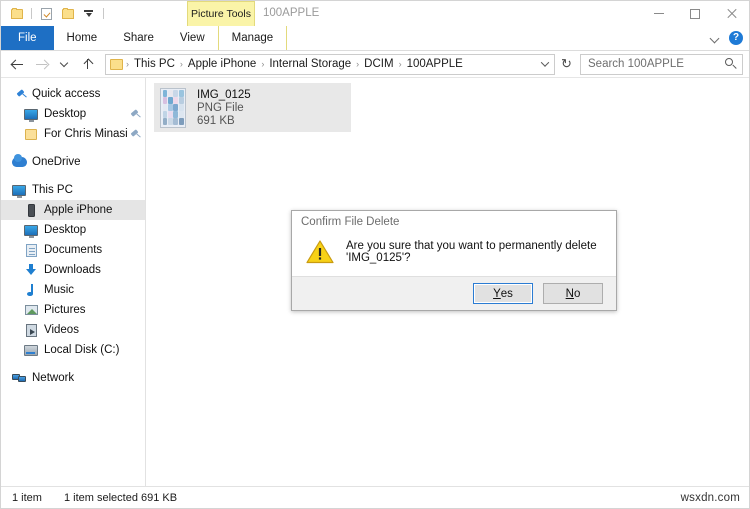 This screenshot has width=750, height=509. What do you see at coordinates (19, 378) in the screenshot?
I see `network-icon` at bounding box center [19, 378].